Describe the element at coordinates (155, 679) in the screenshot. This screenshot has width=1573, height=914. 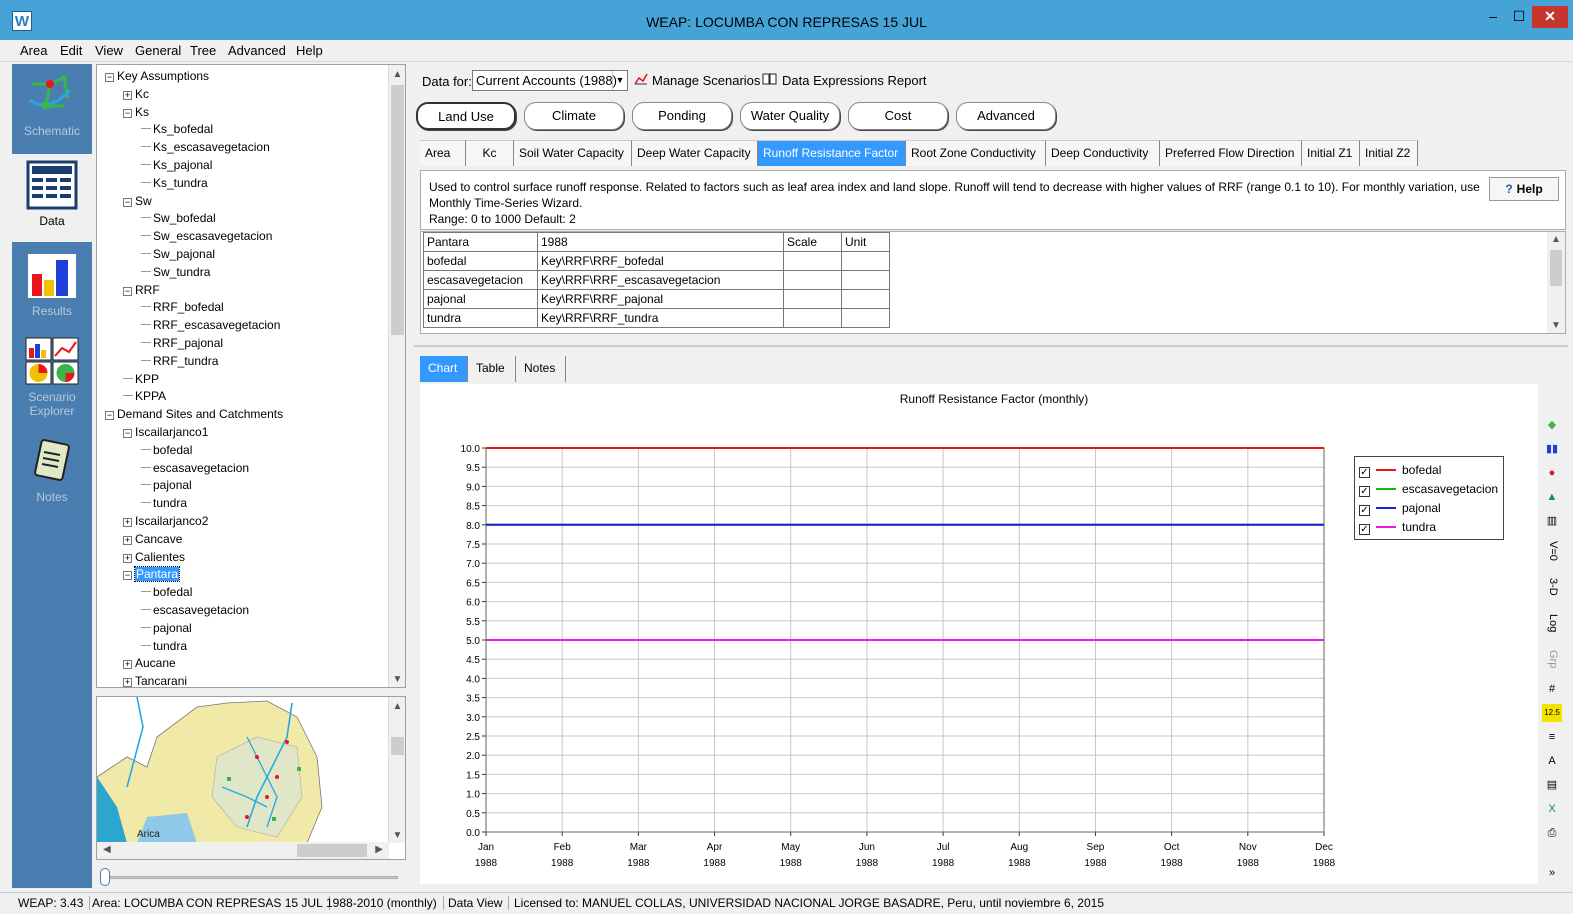
I see `tree-node: + Tancarani` at that location.